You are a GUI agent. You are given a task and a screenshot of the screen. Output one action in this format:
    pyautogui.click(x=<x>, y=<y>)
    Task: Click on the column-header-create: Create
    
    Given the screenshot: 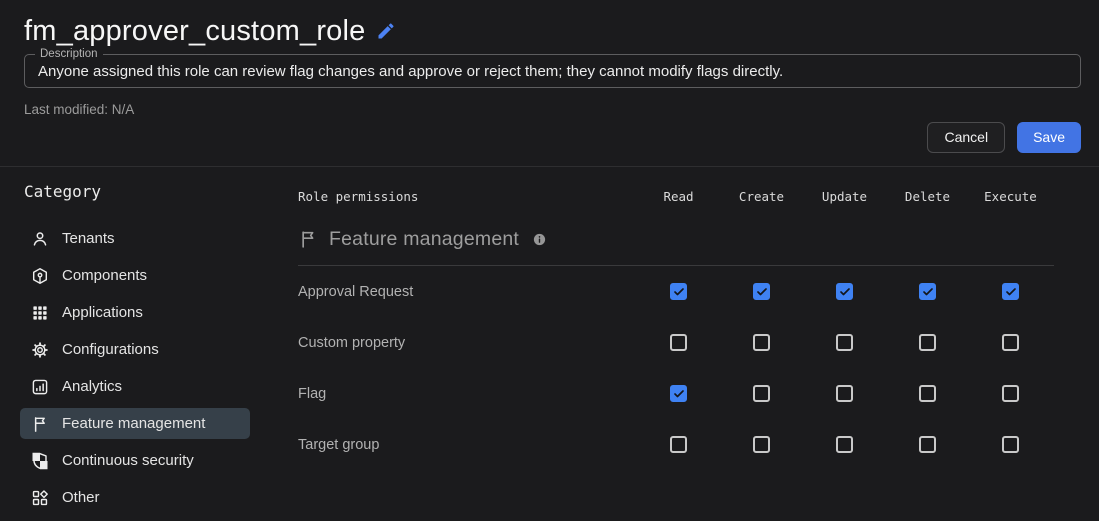 What is the action you would take?
    pyautogui.click(x=761, y=196)
    